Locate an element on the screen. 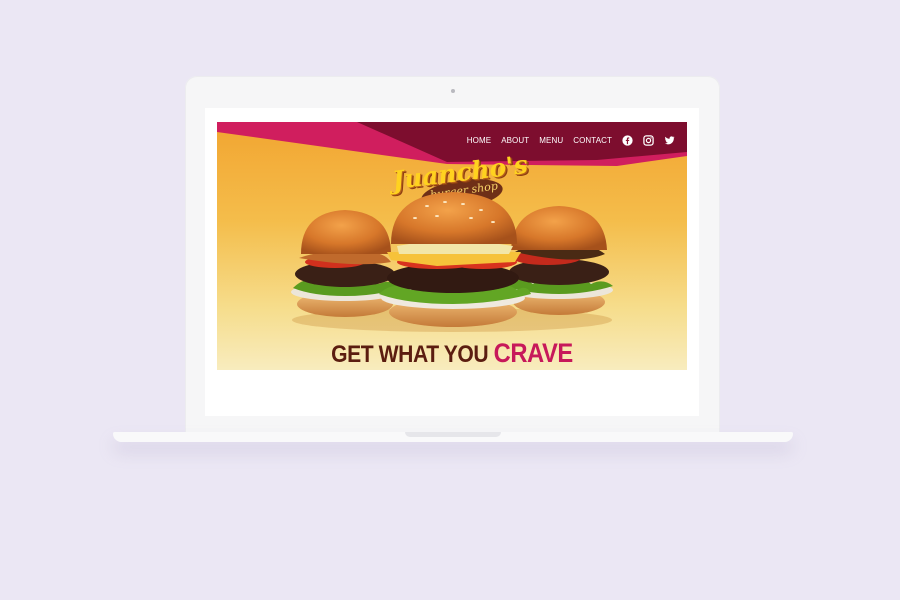 Image resolution: width=900 pixels, height=600 pixels. facebook-icon is located at coordinates (627, 140).